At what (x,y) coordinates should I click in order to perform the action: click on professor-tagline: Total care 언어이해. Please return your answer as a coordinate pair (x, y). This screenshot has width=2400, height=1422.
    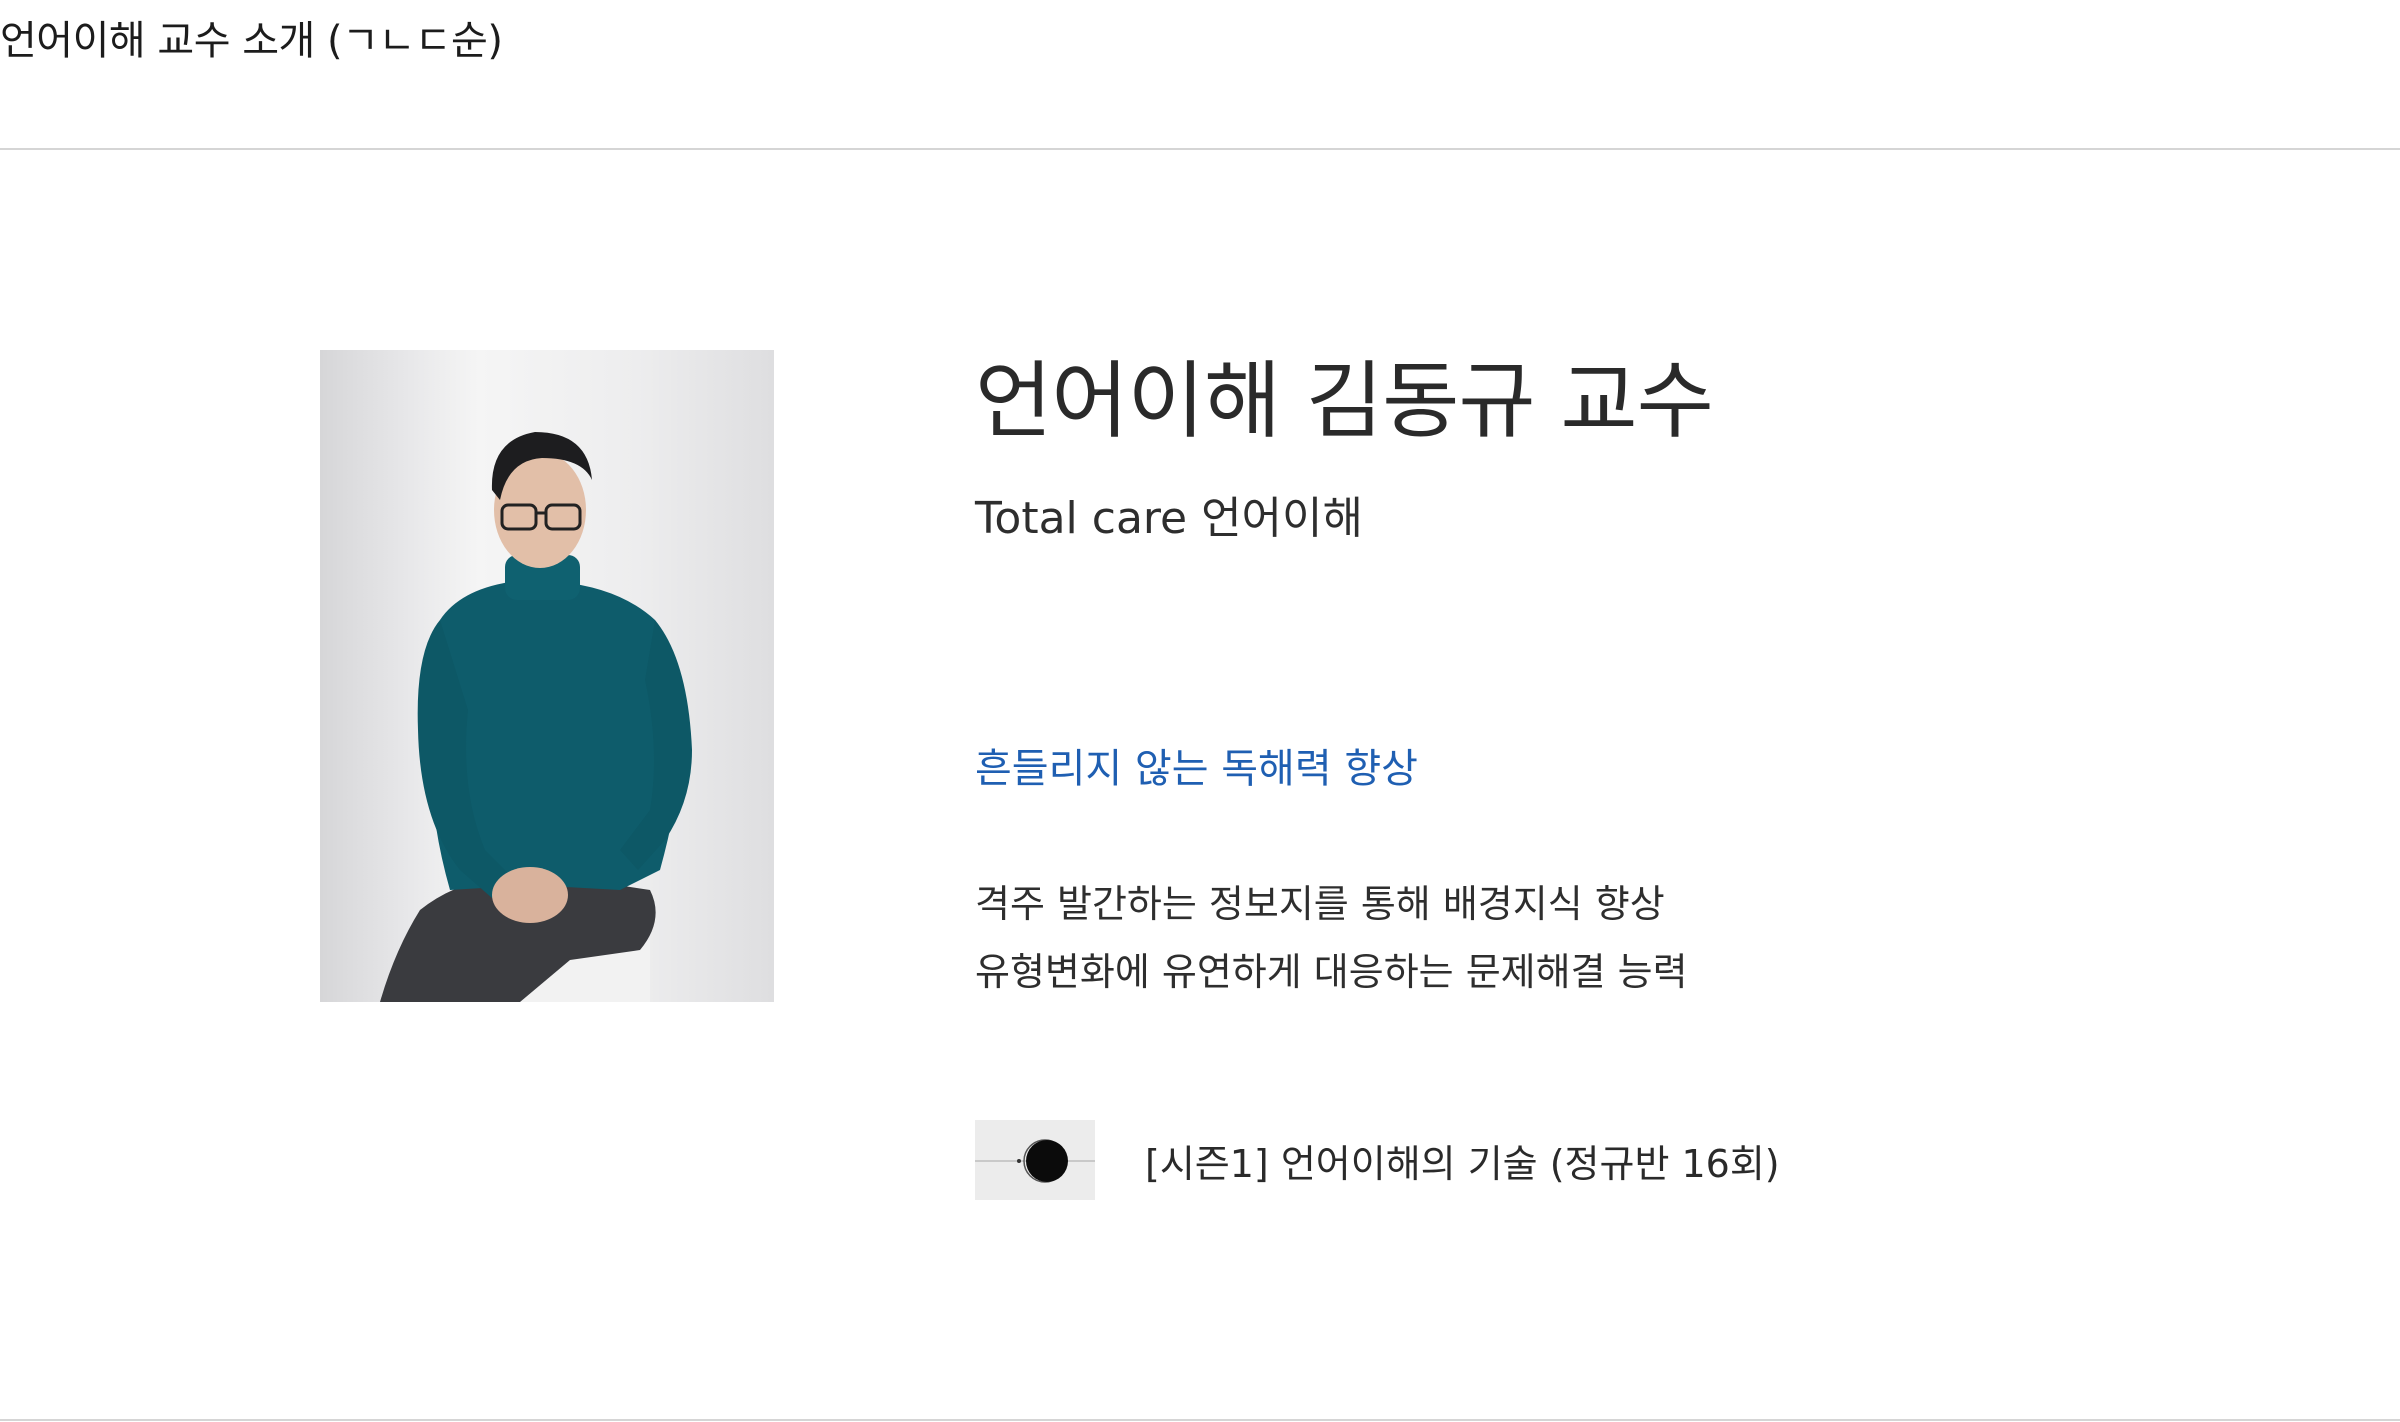
    Looking at the image, I should click on (1169, 518).